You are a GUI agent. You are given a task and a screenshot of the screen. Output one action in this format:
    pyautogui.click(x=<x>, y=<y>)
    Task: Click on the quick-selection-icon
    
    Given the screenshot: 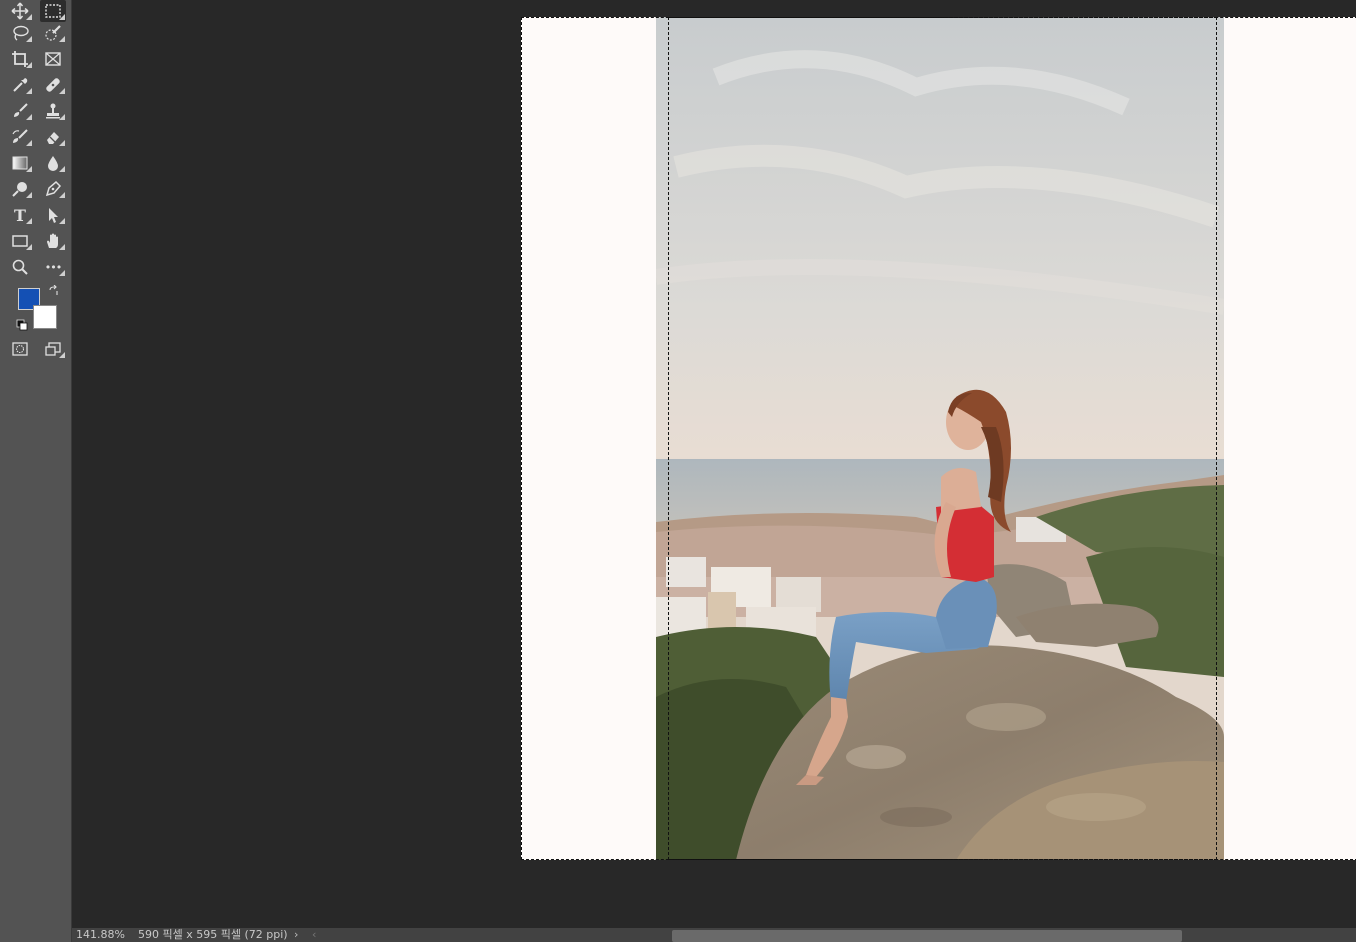 What is the action you would take?
    pyautogui.click(x=53, y=33)
    